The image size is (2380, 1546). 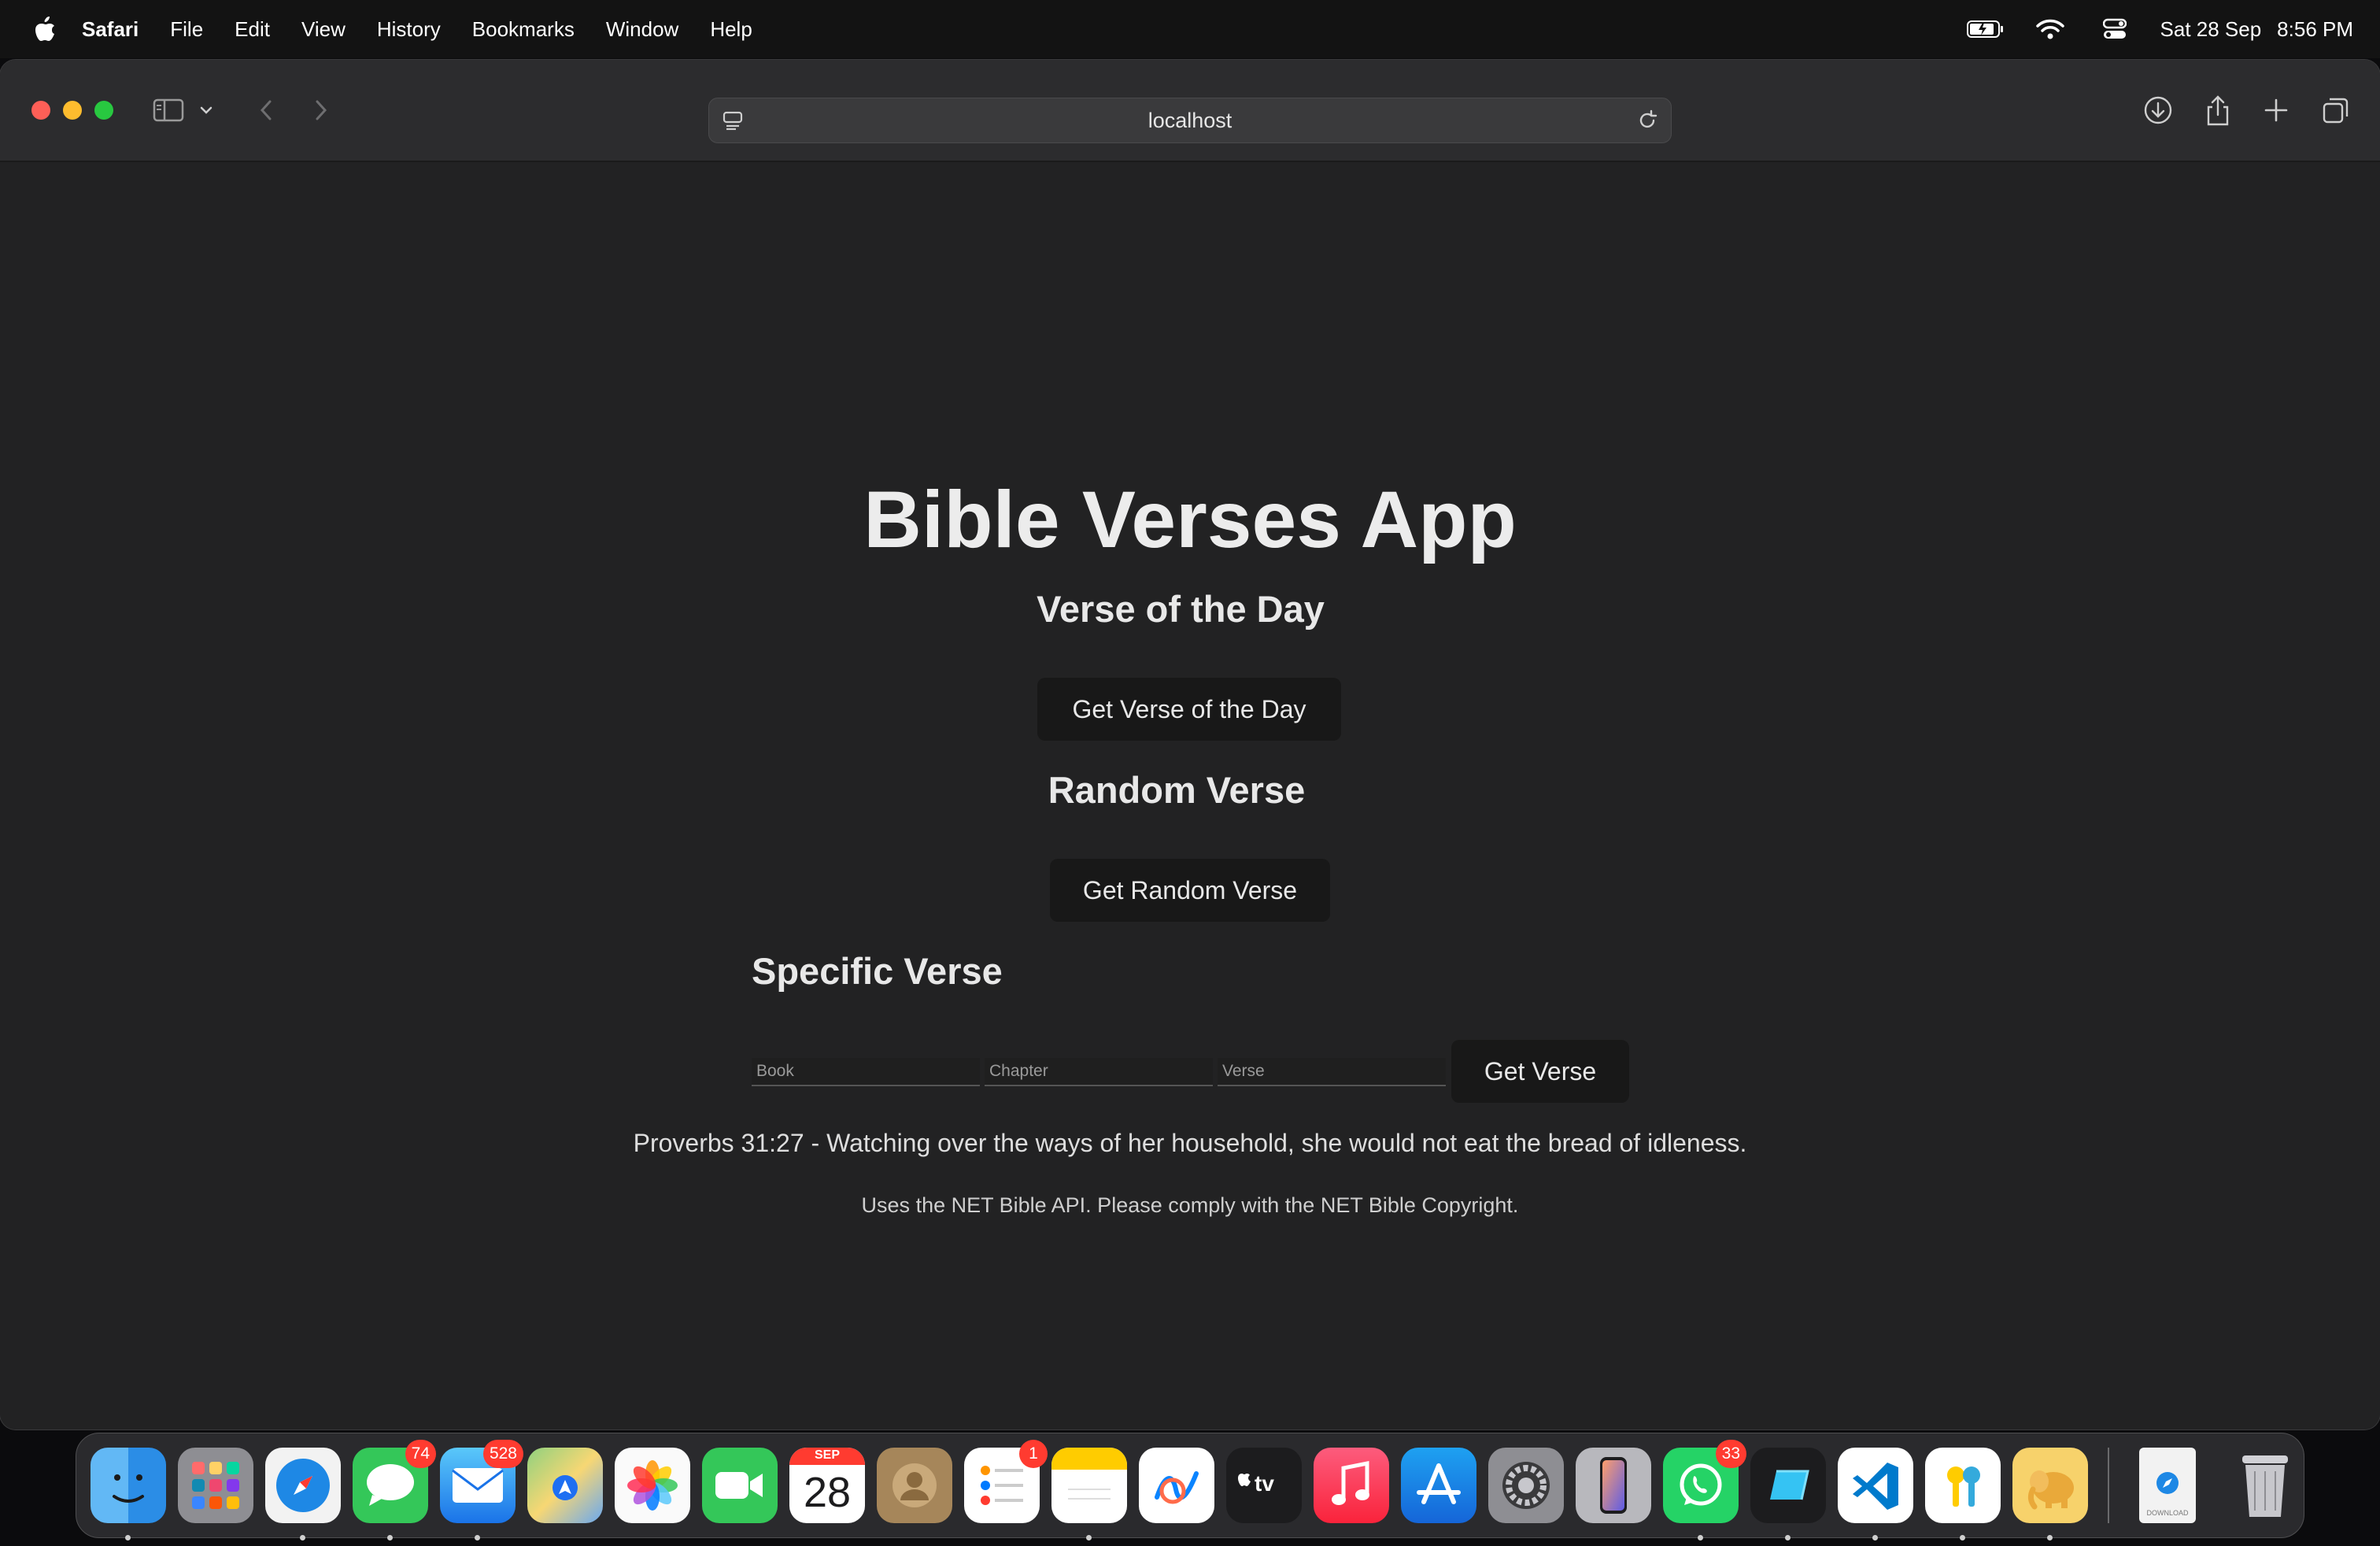 What do you see at coordinates (2211, 29) in the screenshot?
I see `menubar-date: Sat 28 Sep` at bounding box center [2211, 29].